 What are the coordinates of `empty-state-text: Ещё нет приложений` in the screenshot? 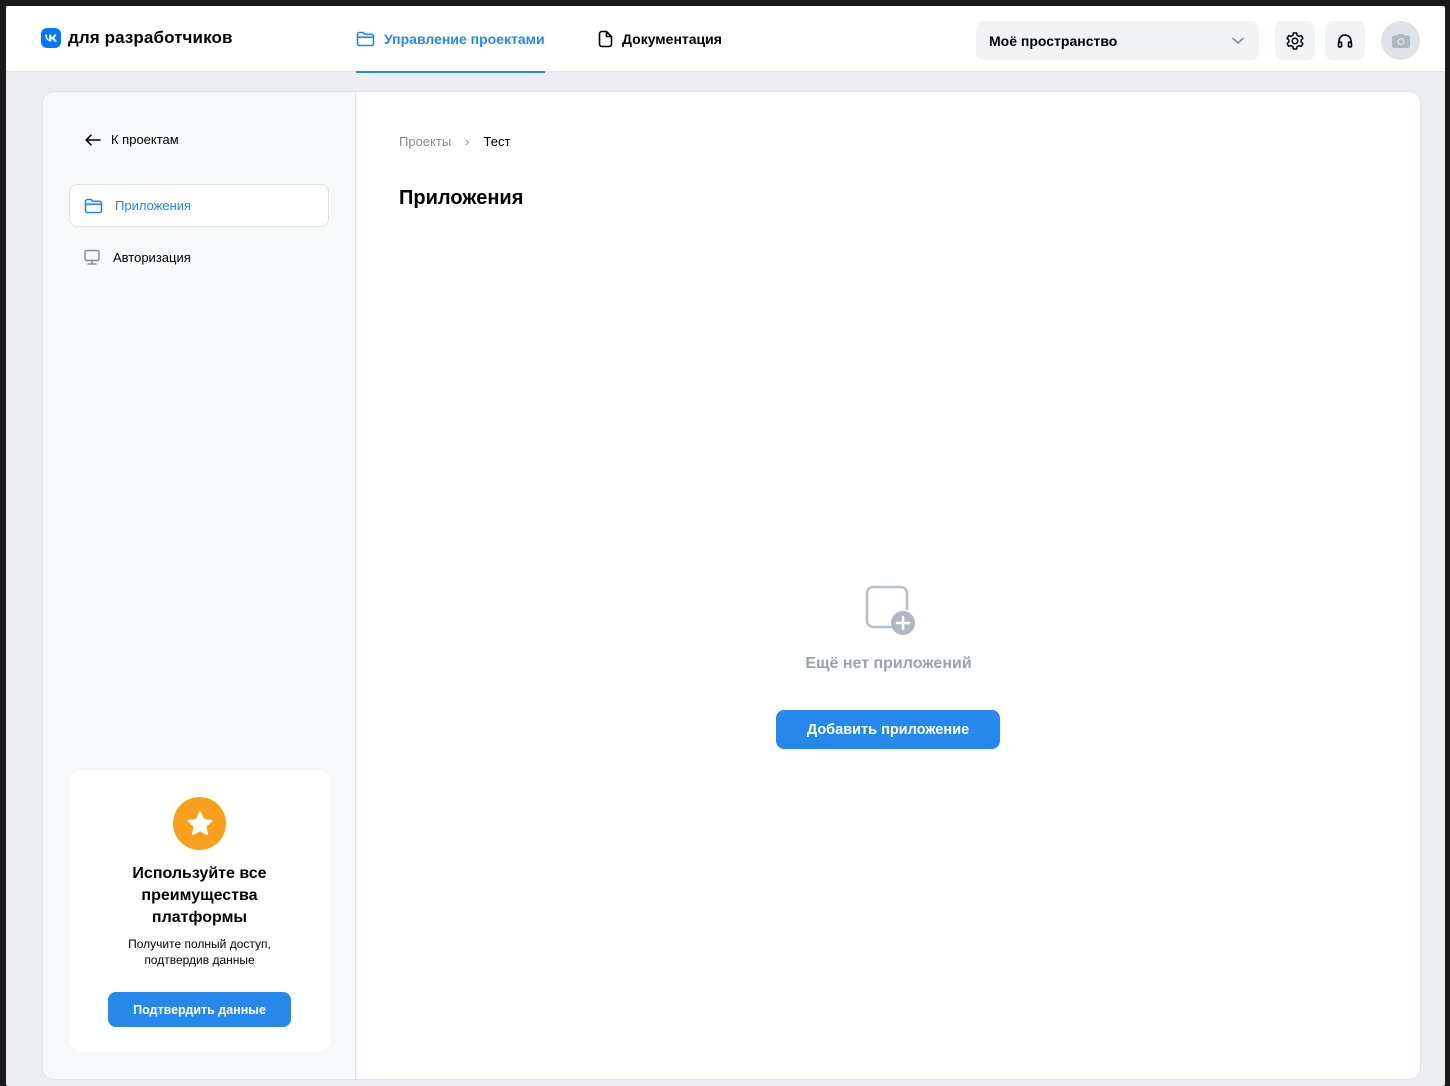 It's located at (888, 663).